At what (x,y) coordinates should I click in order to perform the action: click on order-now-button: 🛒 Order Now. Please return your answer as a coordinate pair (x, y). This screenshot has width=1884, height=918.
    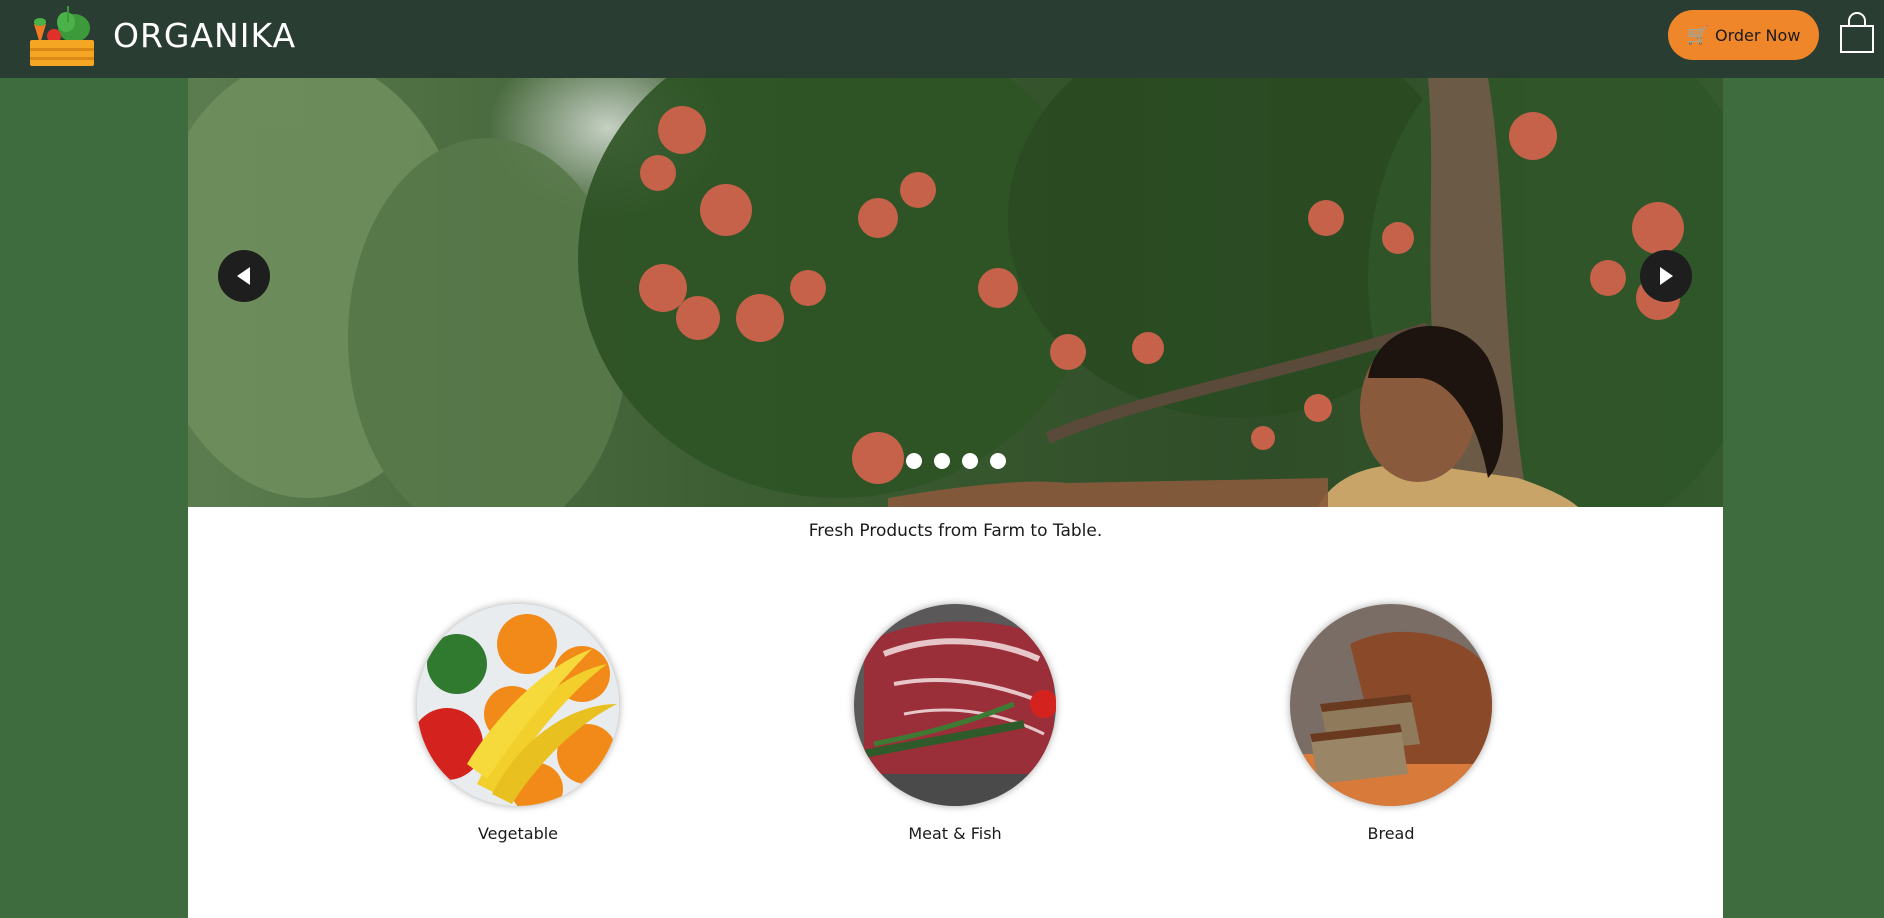
    Looking at the image, I should click on (1743, 35).